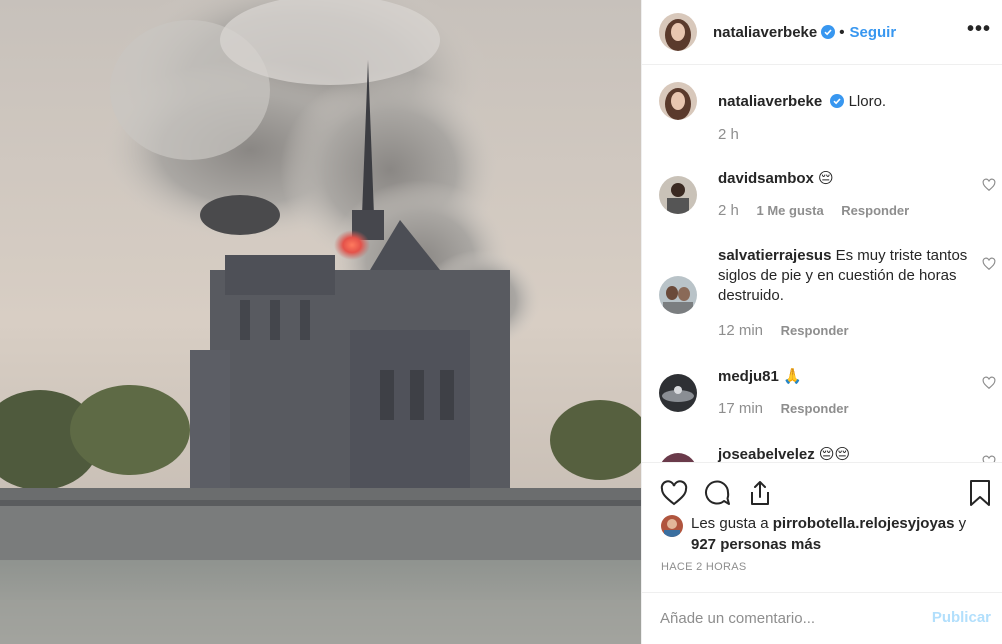 The width and height of the screenshot is (1002, 644). What do you see at coordinates (962, 523) in the screenshot?
I see `likes-conjunction: y` at bounding box center [962, 523].